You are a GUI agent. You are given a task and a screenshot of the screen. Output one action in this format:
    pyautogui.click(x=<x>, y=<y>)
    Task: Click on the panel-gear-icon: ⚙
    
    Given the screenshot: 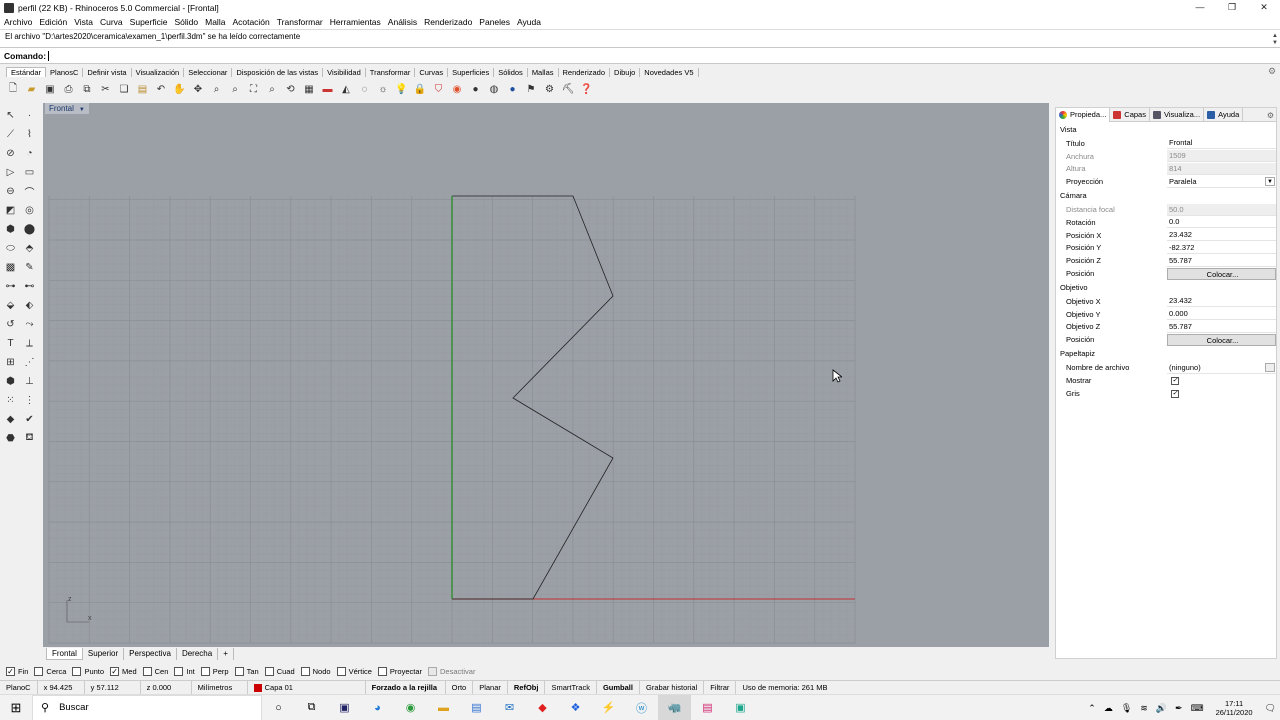 What is the action you would take?
    pyautogui.click(x=1270, y=115)
    